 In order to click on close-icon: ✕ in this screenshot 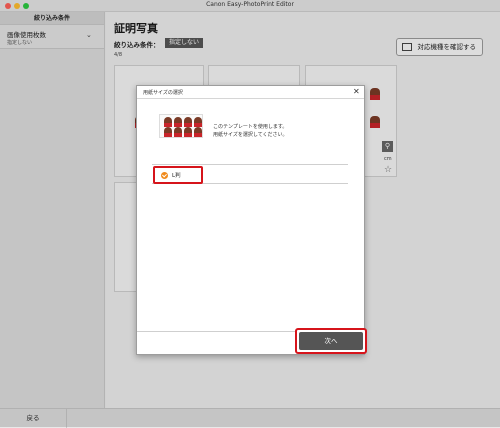, I will do `click(356, 91)`.